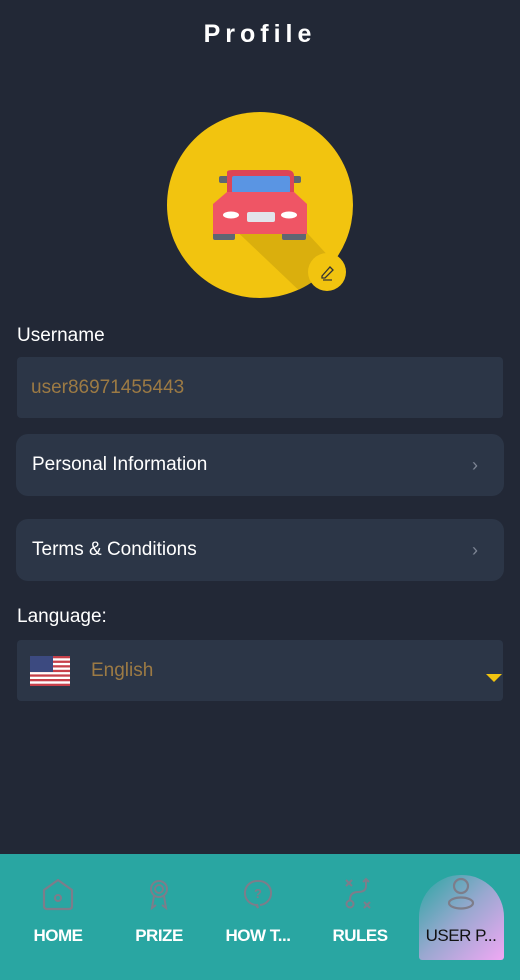  Describe the element at coordinates (260, 465) in the screenshot. I see `personal-information-button: Personal Information ›` at that location.